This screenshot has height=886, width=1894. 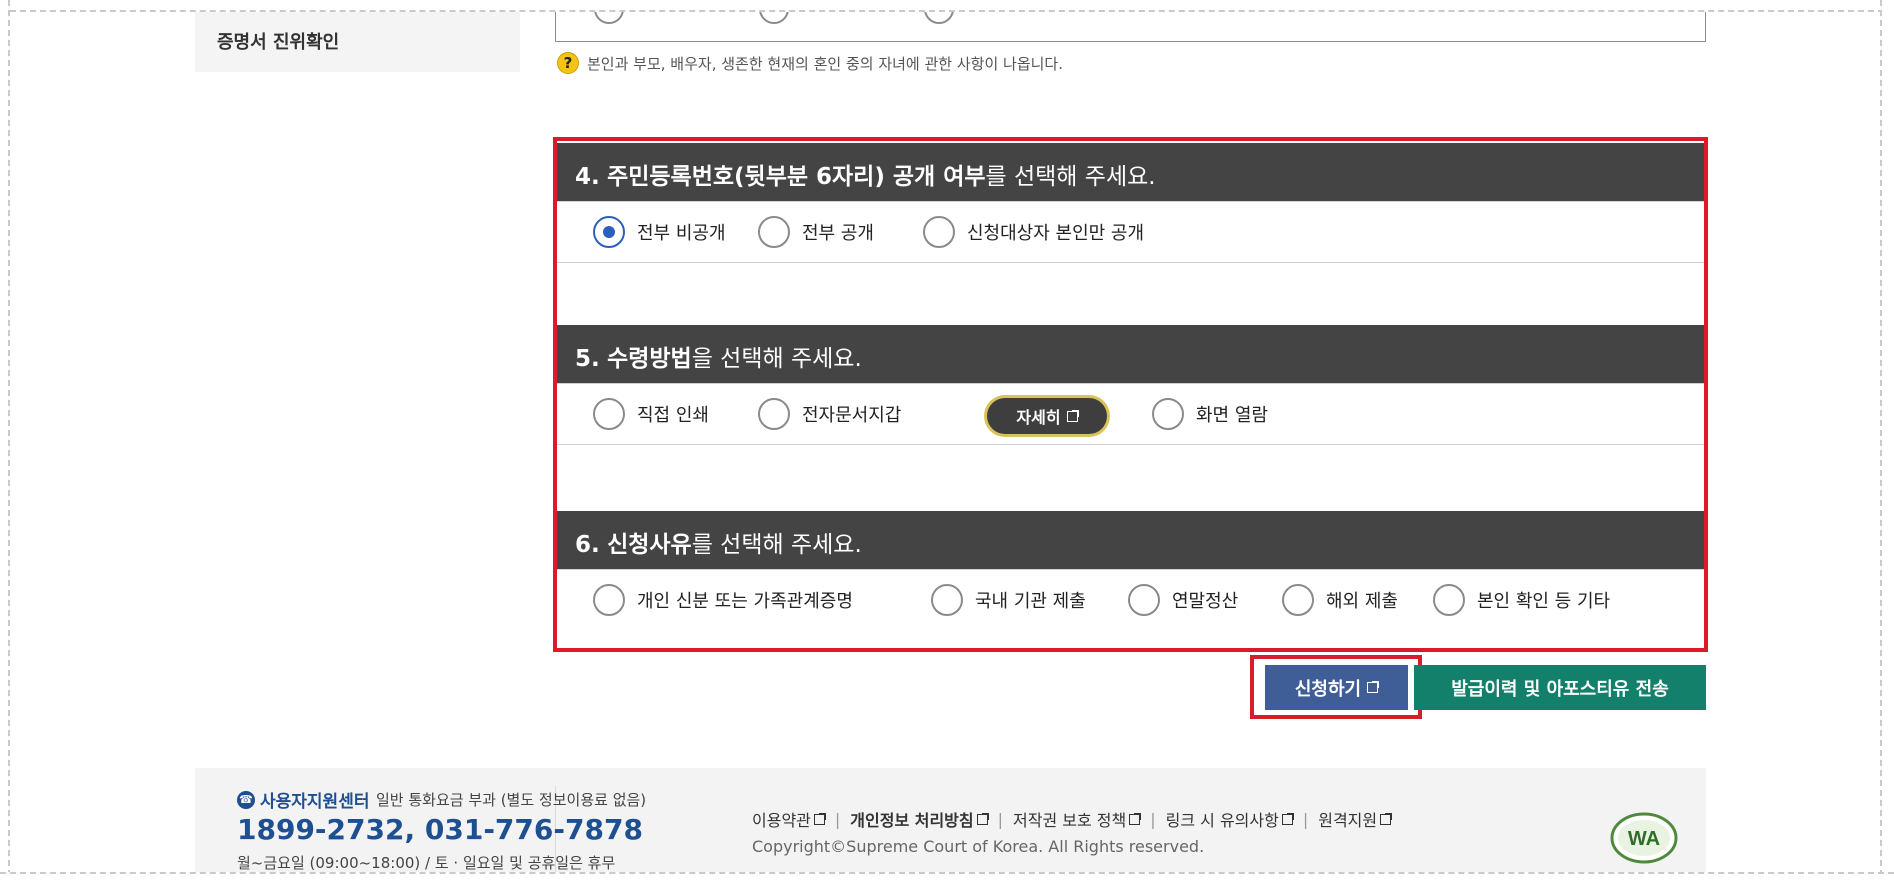 What do you see at coordinates (246, 799) in the screenshot?
I see `phone-icon: ☎` at bounding box center [246, 799].